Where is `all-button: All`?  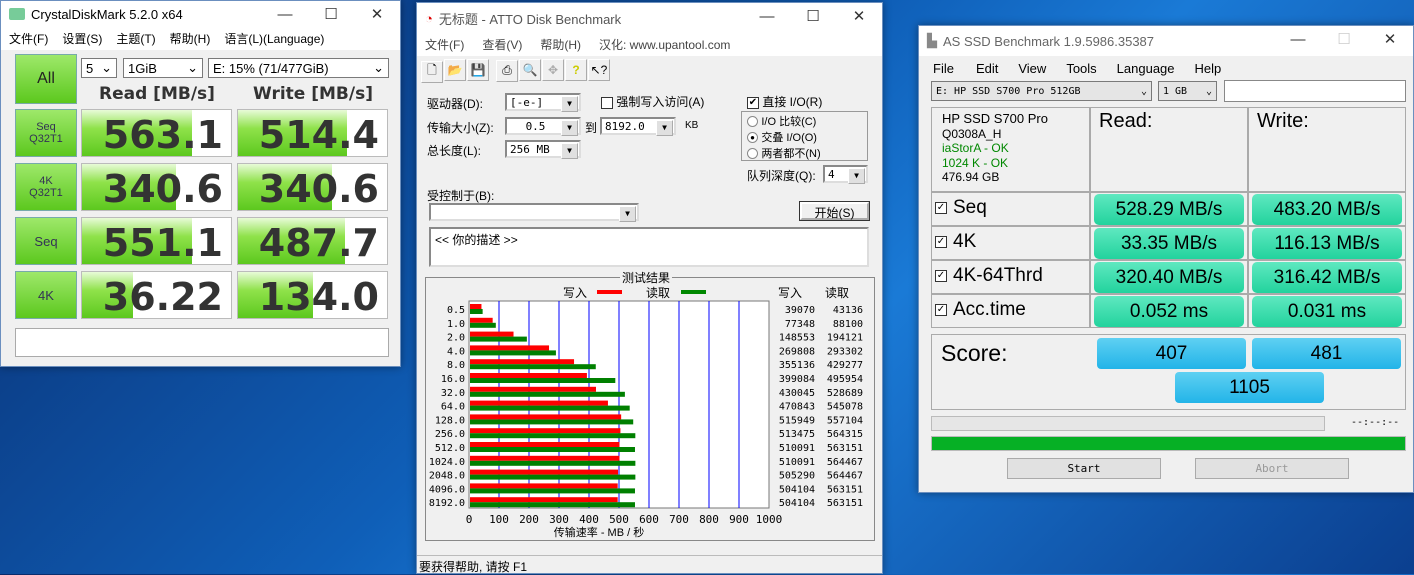
all-button: All is located at coordinates (46, 79).